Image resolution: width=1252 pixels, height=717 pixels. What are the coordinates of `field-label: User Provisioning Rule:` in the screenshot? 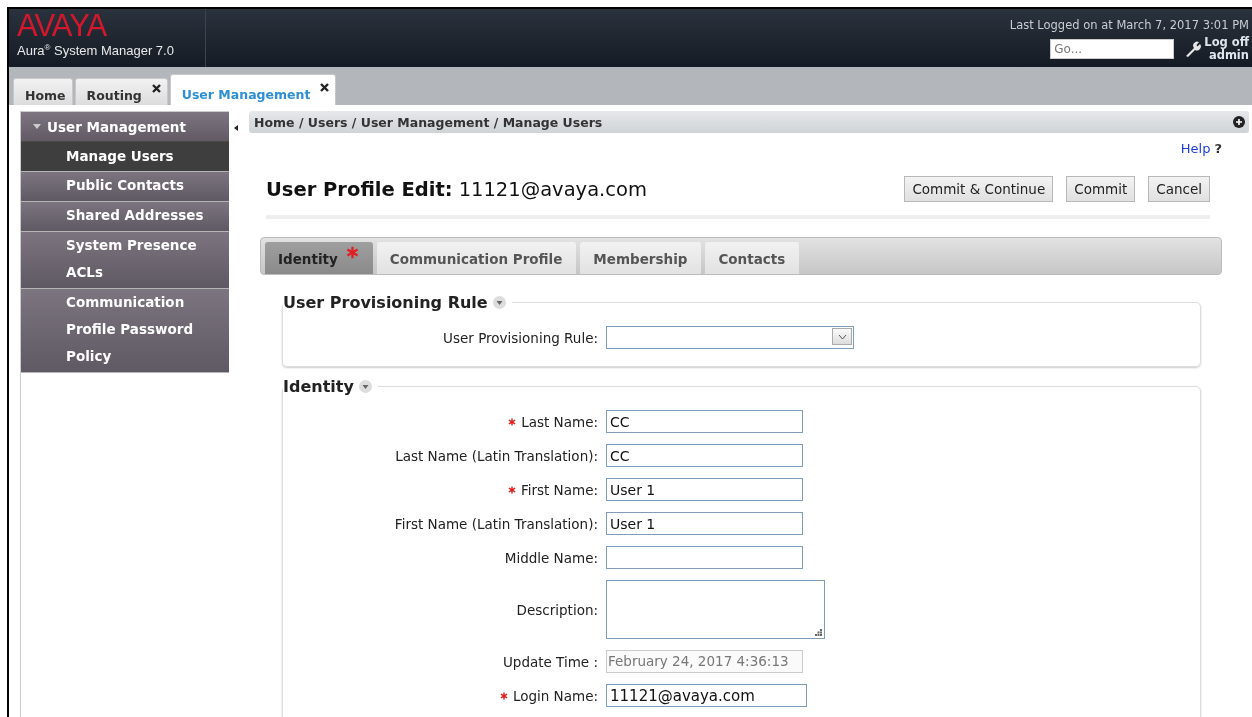 It's located at (520, 337).